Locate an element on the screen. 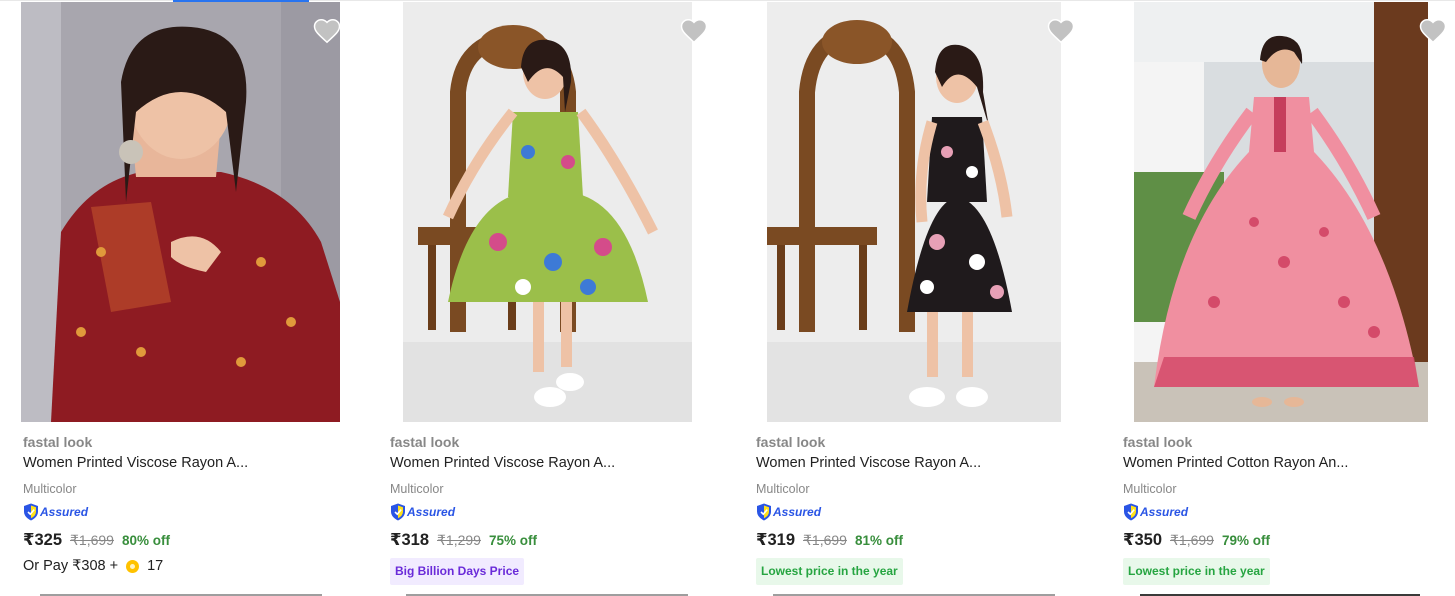 This screenshot has width=1455, height=596. big-billion-days-tag: Big Billion Days Price is located at coordinates (457, 571).